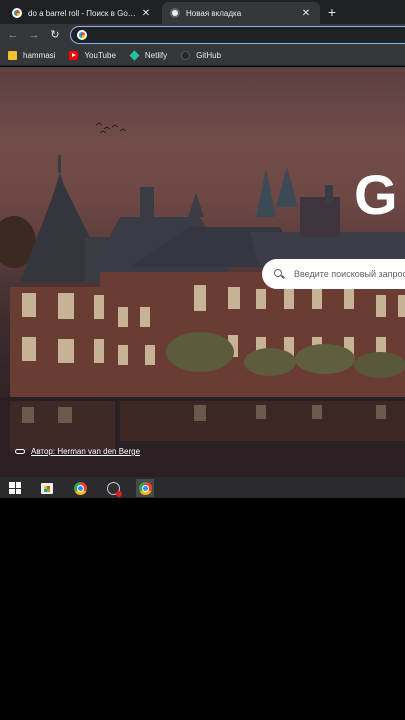  What do you see at coordinates (349, 274) in the screenshot?
I see `search-placeholder: Введите поисковый запрос` at bounding box center [349, 274].